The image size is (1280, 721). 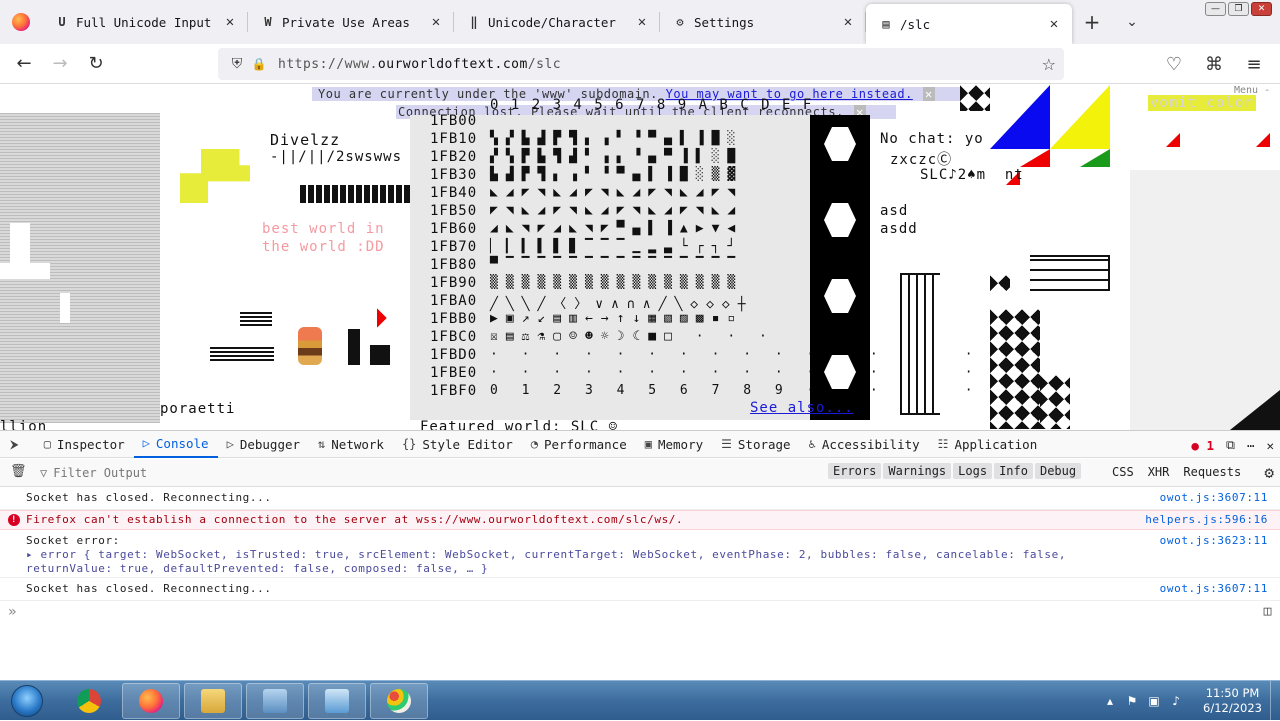 What do you see at coordinates (454, 355) in the screenshot?
I see `table-row-code: 1FBD0` at bounding box center [454, 355].